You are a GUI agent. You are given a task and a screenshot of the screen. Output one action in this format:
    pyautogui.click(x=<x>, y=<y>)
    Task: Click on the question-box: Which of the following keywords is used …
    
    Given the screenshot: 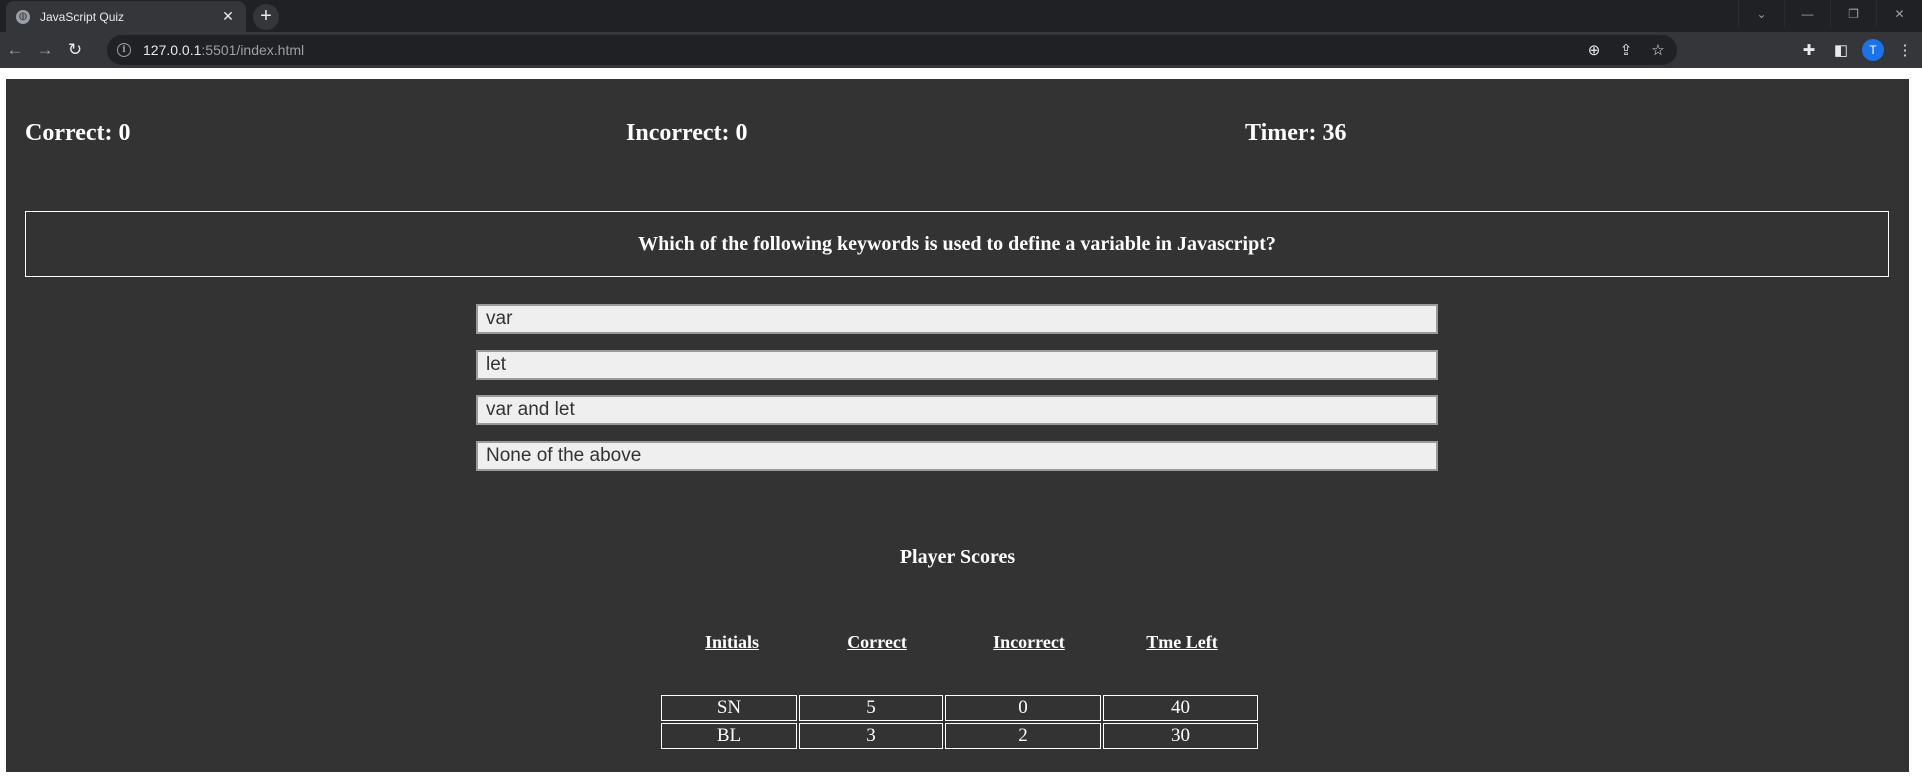 What is the action you would take?
    pyautogui.click(x=957, y=244)
    